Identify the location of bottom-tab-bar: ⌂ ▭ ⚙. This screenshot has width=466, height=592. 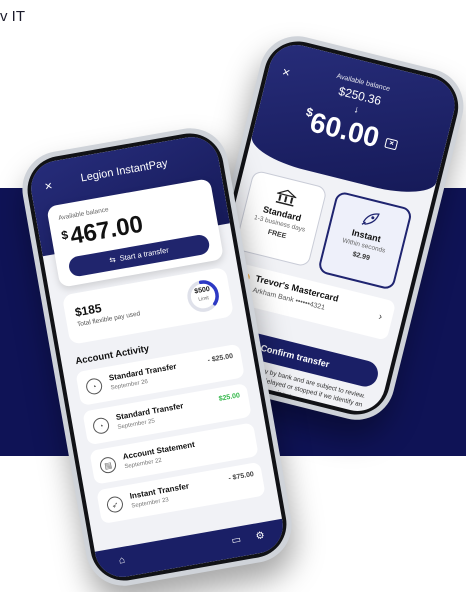
(191, 550).